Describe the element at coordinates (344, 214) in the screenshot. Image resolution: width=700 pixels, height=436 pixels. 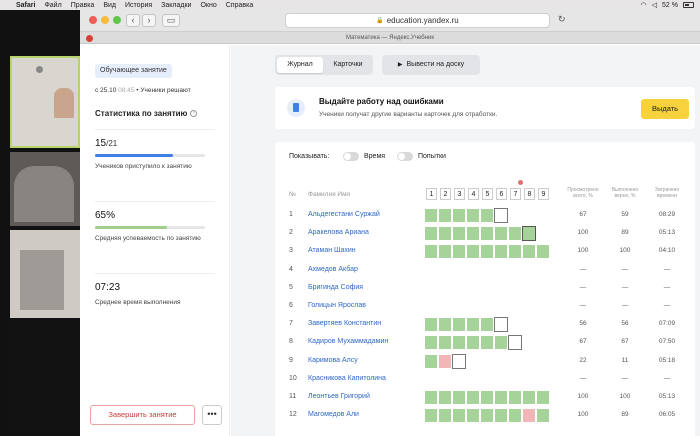
I see `student-name-link: Альдегестани Суржай` at that location.